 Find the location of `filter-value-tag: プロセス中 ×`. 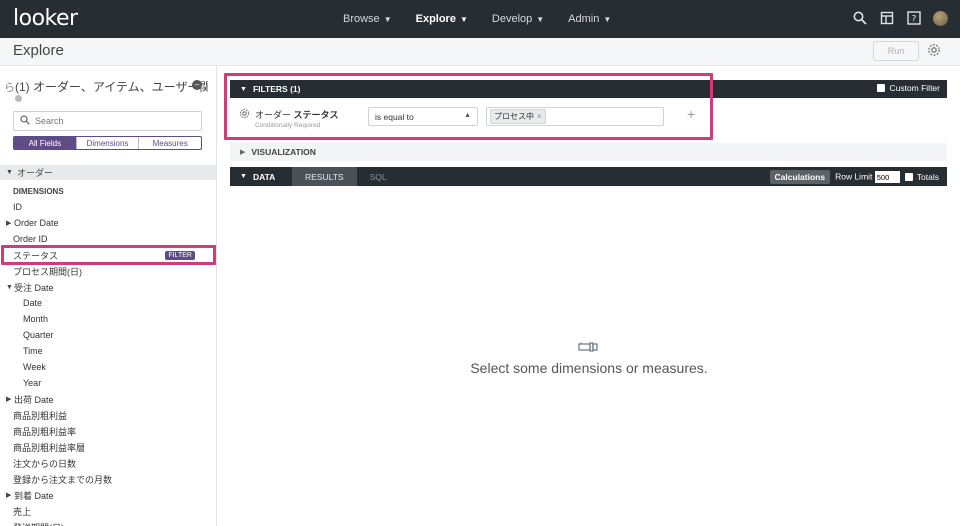

filter-value-tag: プロセス中 × is located at coordinates (518, 116).